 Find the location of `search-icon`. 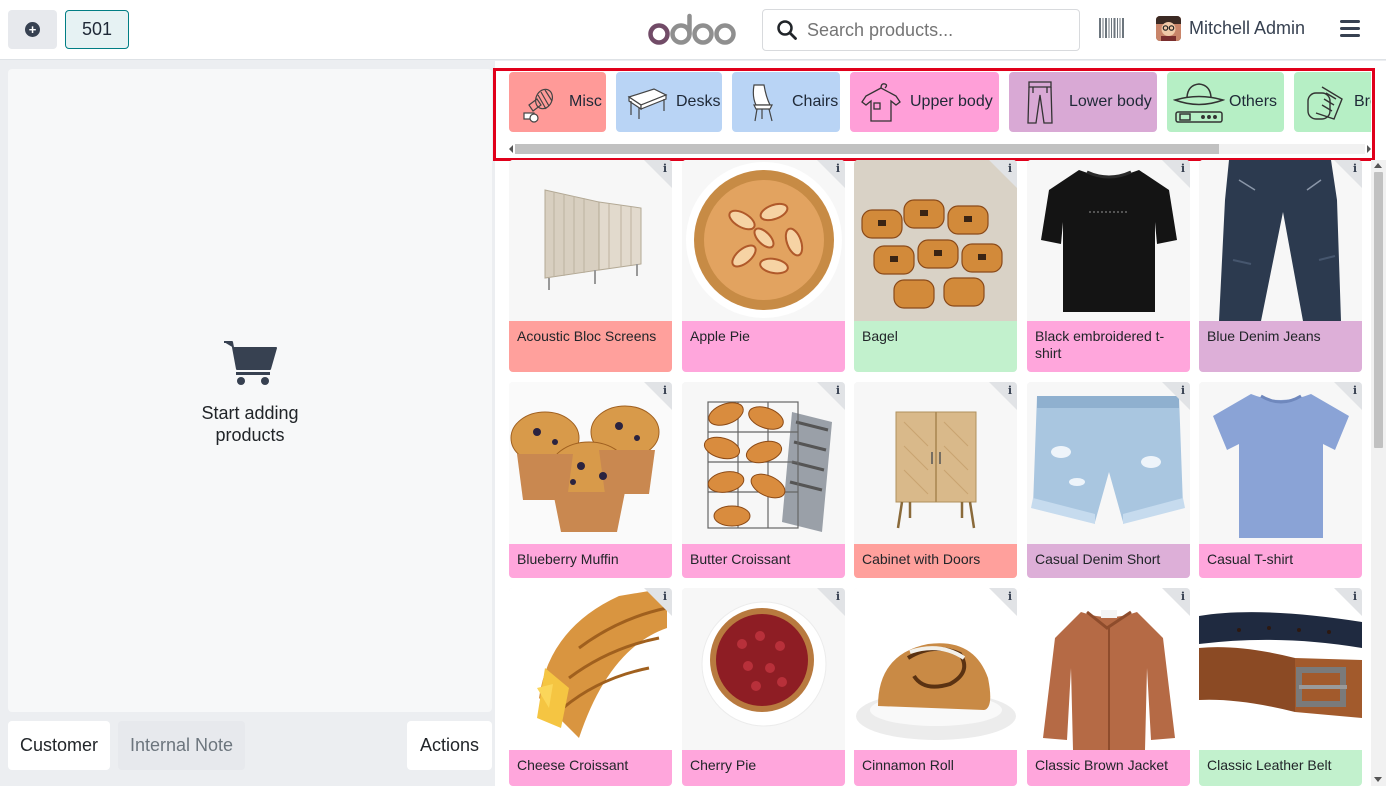

search-icon is located at coordinates (787, 30).